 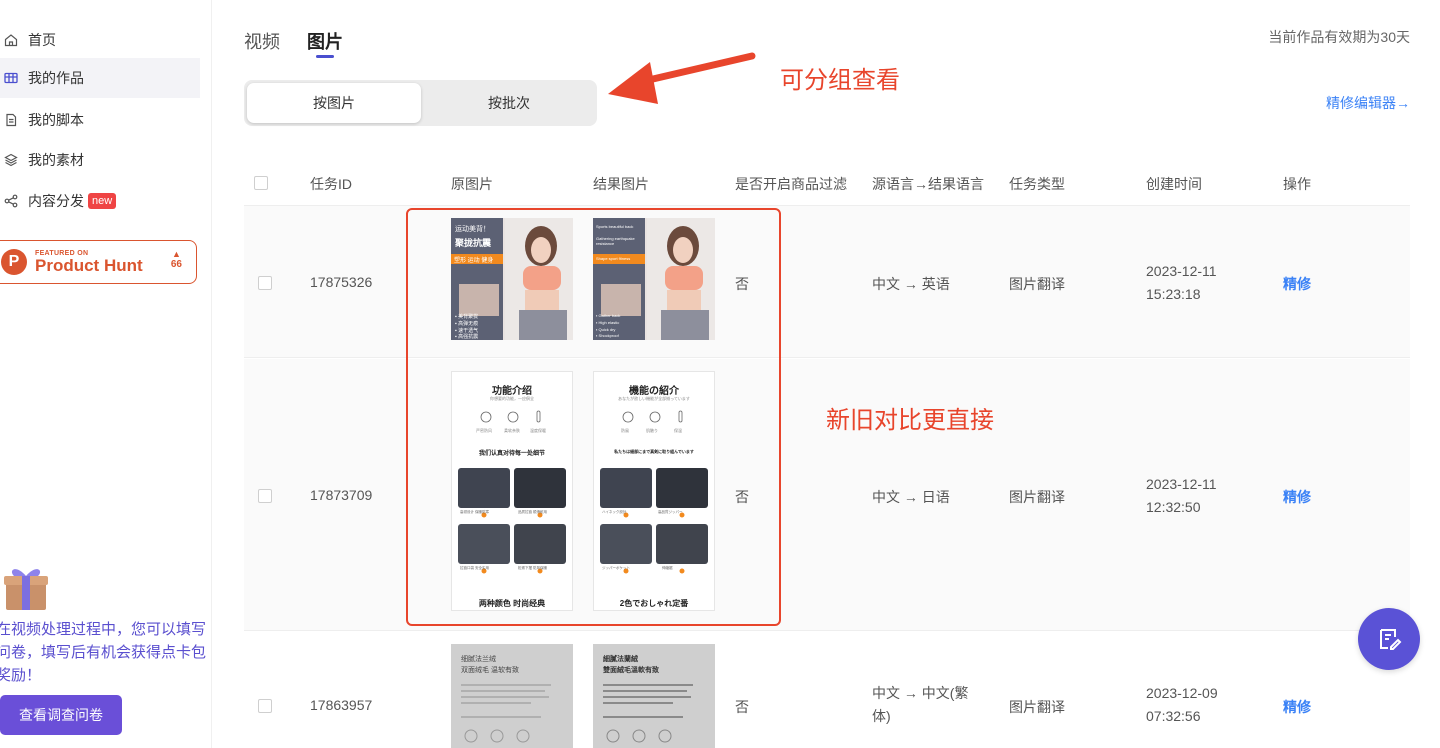 I want to click on view-mode-segment: 按图片 按批次, so click(x=420, y=103).